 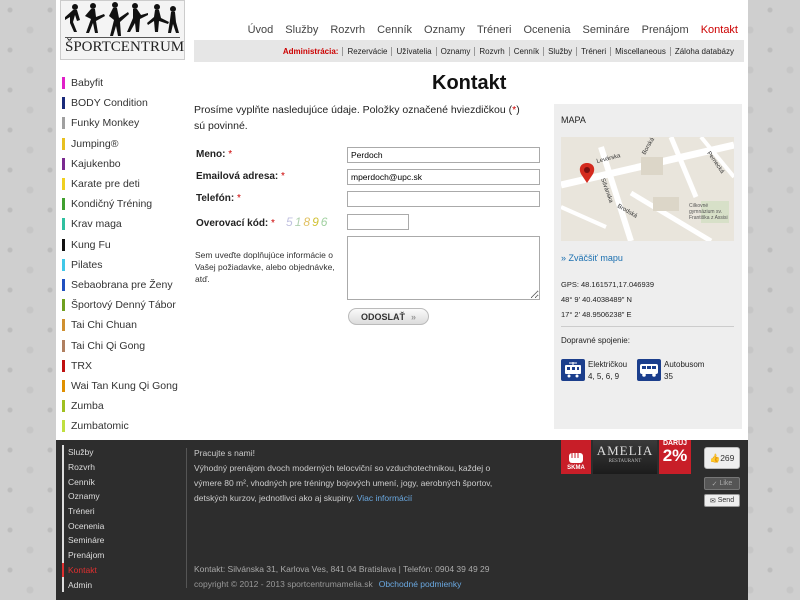 I want to click on bus-label: Autobusom, so click(x=684, y=364).